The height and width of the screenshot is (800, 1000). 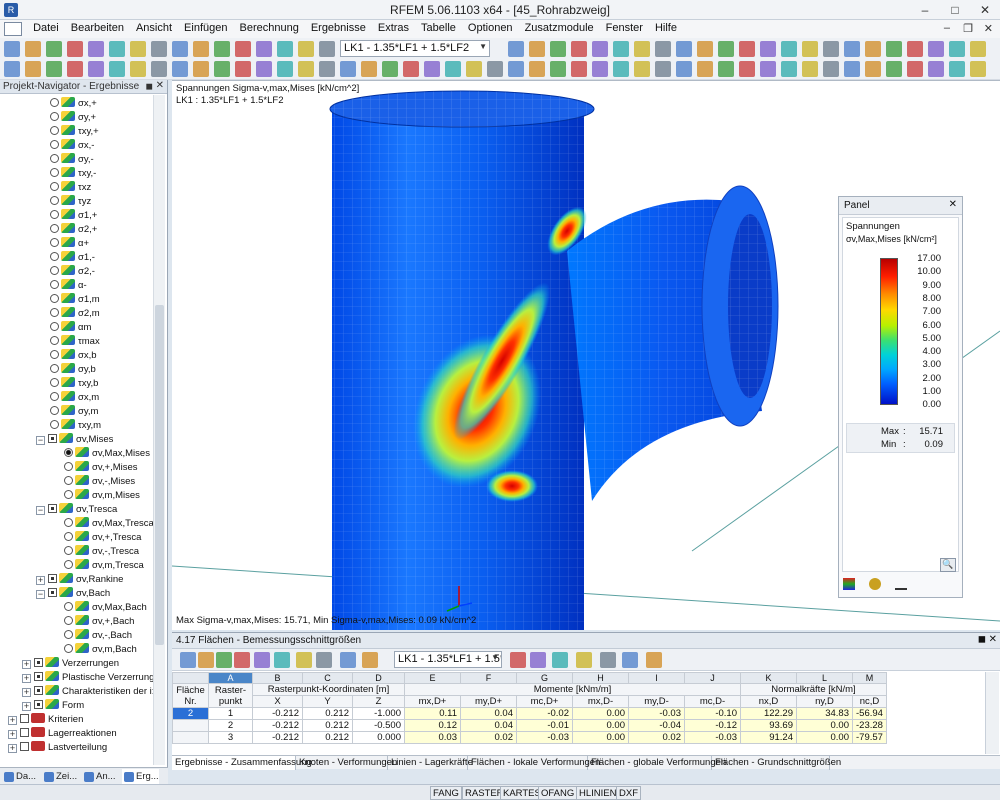 What do you see at coordinates (190, 725) in the screenshot?
I see `cell-flaeche` at bounding box center [190, 725].